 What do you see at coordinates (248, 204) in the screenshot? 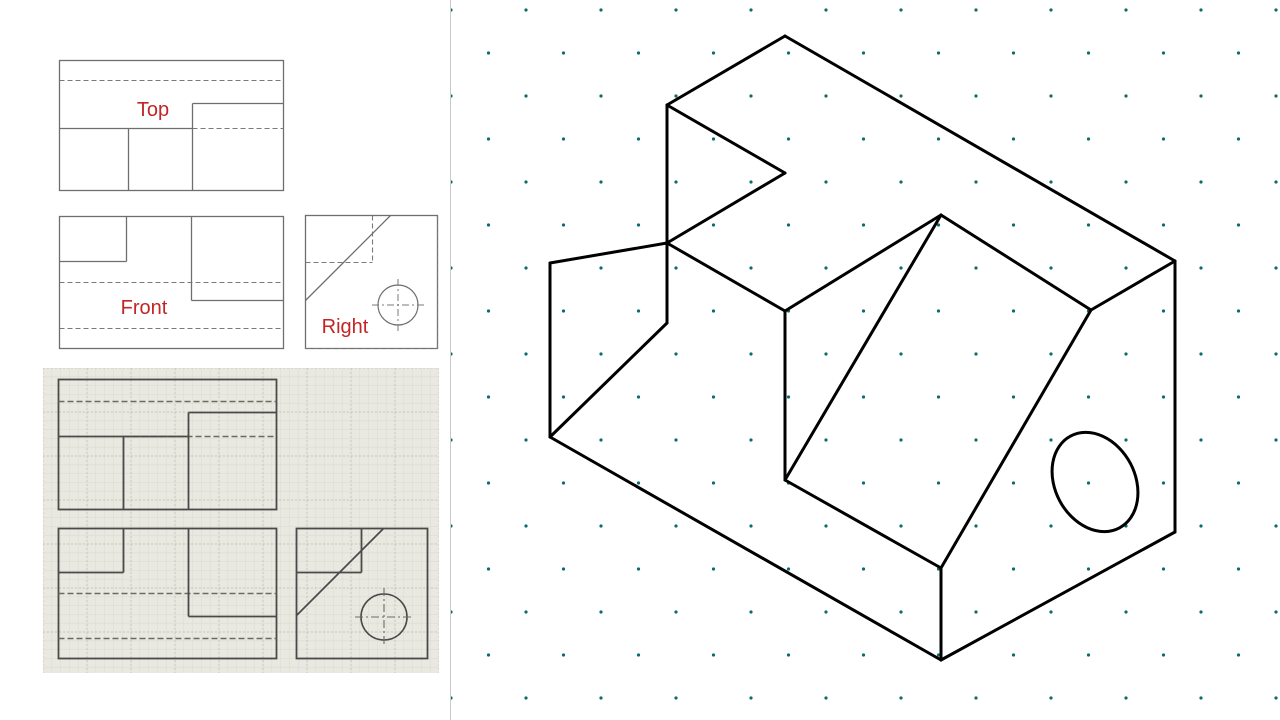
I see `orthographic-views-drawing: Top Front Right` at bounding box center [248, 204].